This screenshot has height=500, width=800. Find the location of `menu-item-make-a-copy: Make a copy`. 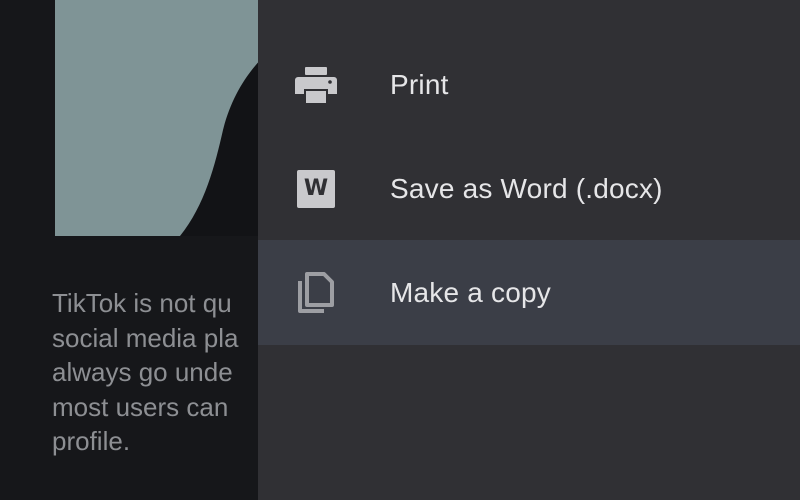

menu-item-make-a-copy: Make a copy is located at coordinates (529, 292).